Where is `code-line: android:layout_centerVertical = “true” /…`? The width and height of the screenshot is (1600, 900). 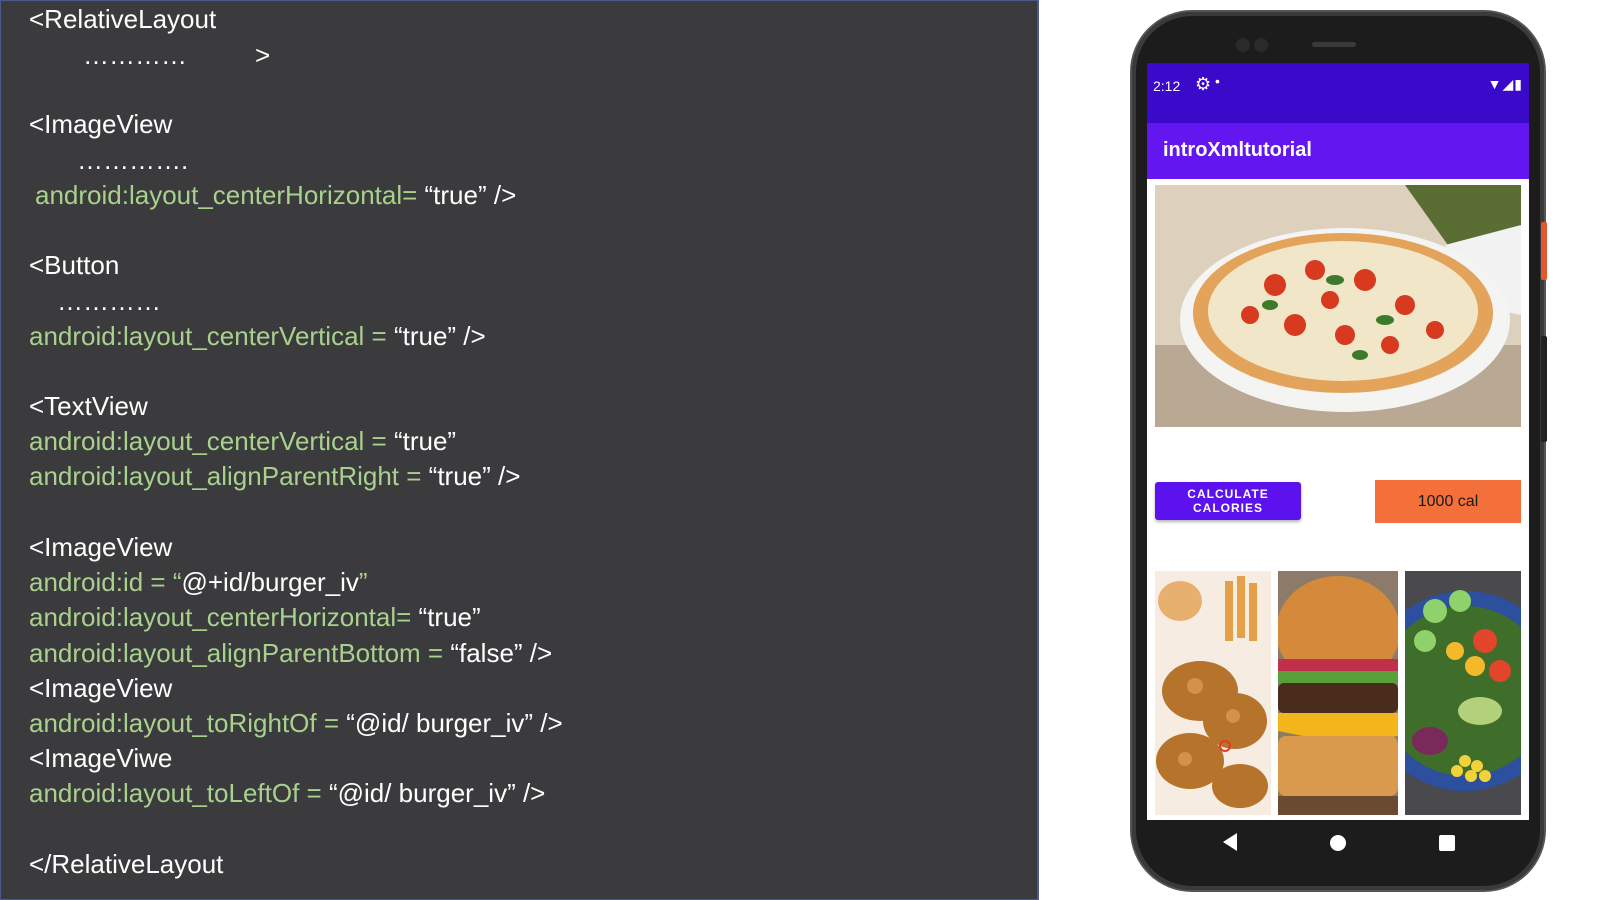 code-line: android:layout_centerVertical = “true” /… is located at coordinates (257, 336).